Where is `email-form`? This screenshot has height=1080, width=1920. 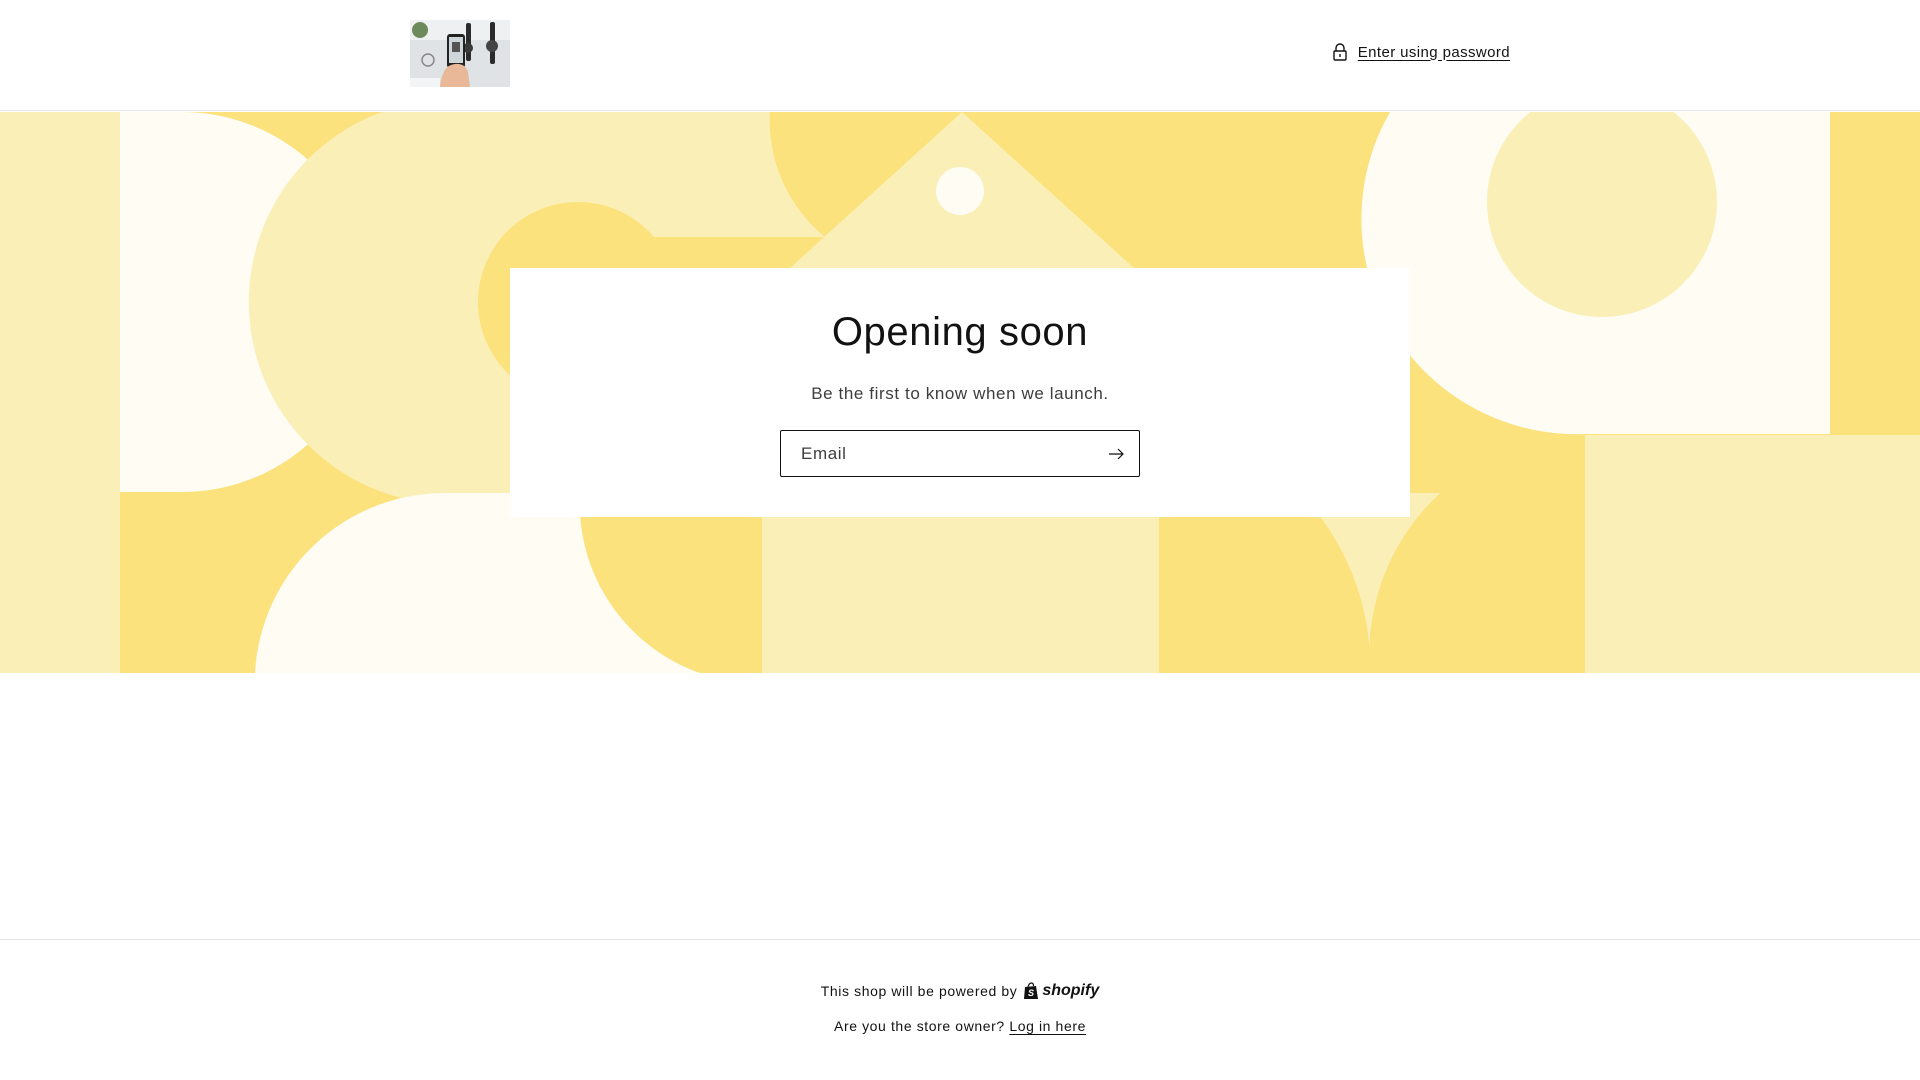 email-form is located at coordinates (960, 453).